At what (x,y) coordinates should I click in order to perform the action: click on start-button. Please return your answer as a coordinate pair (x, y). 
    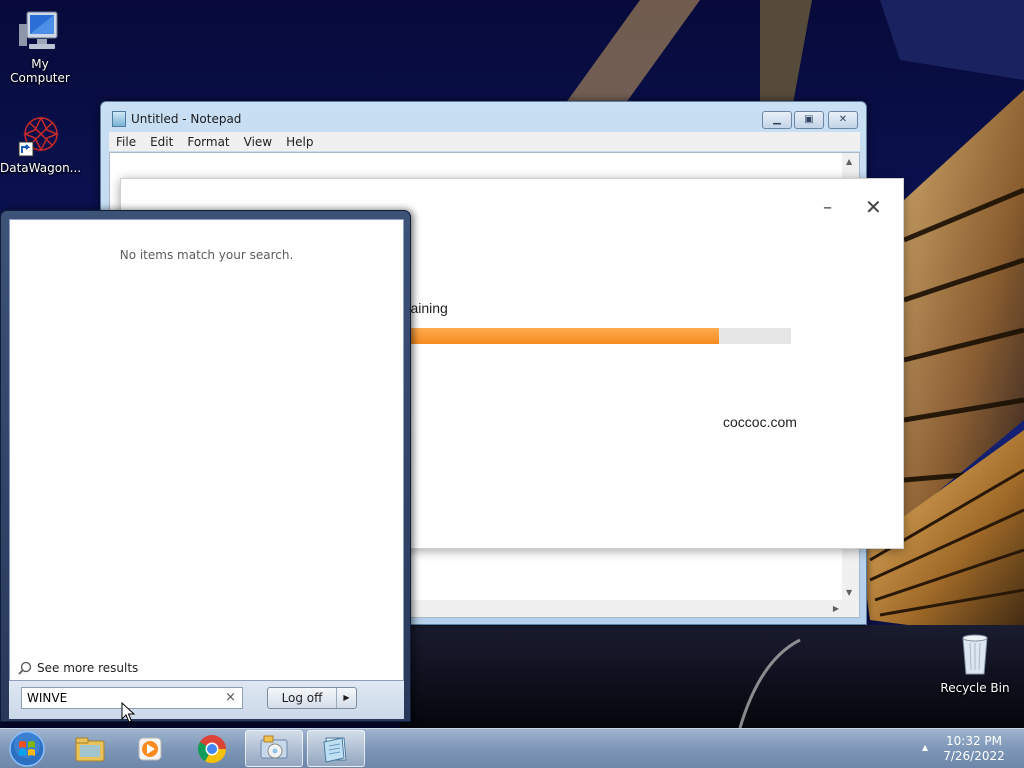
    Looking at the image, I should click on (27, 749).